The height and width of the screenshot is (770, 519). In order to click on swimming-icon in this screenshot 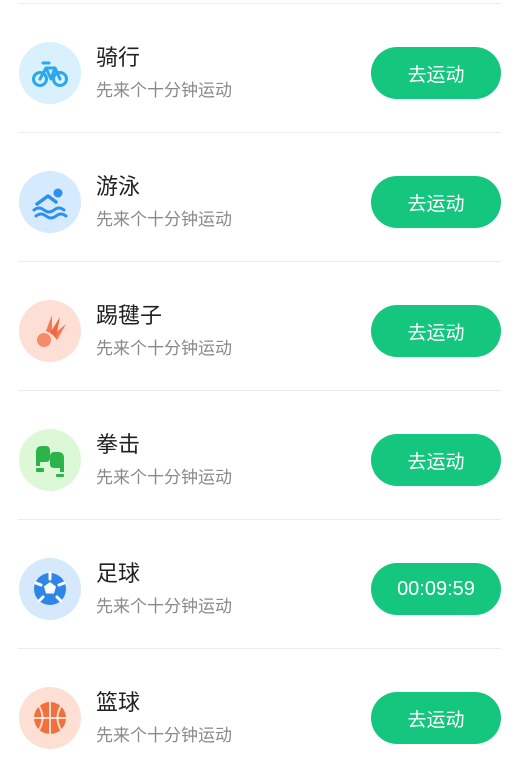, I will do `click(50, 202)`.